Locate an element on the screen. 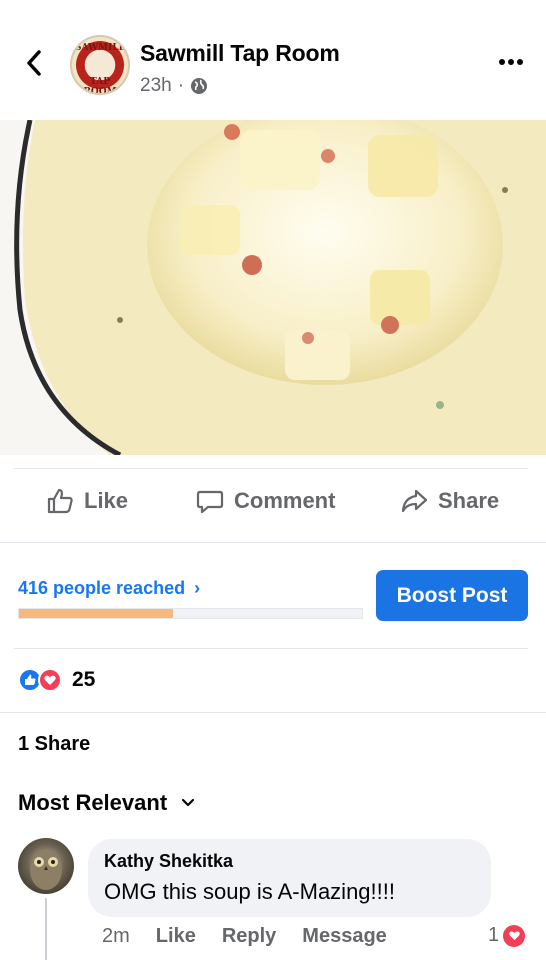 This screenshot has height=960, width=546. comment-sort-dropdown: Most Relevant is located at coordinates (106, 803).